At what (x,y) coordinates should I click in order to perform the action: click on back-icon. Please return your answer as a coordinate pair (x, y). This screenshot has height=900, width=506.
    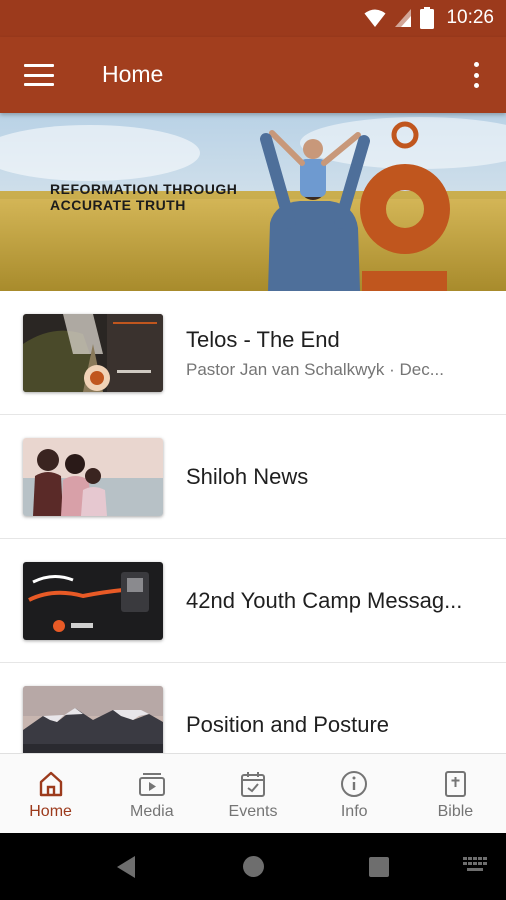
    Looking at the image, I should click on (126, 867).